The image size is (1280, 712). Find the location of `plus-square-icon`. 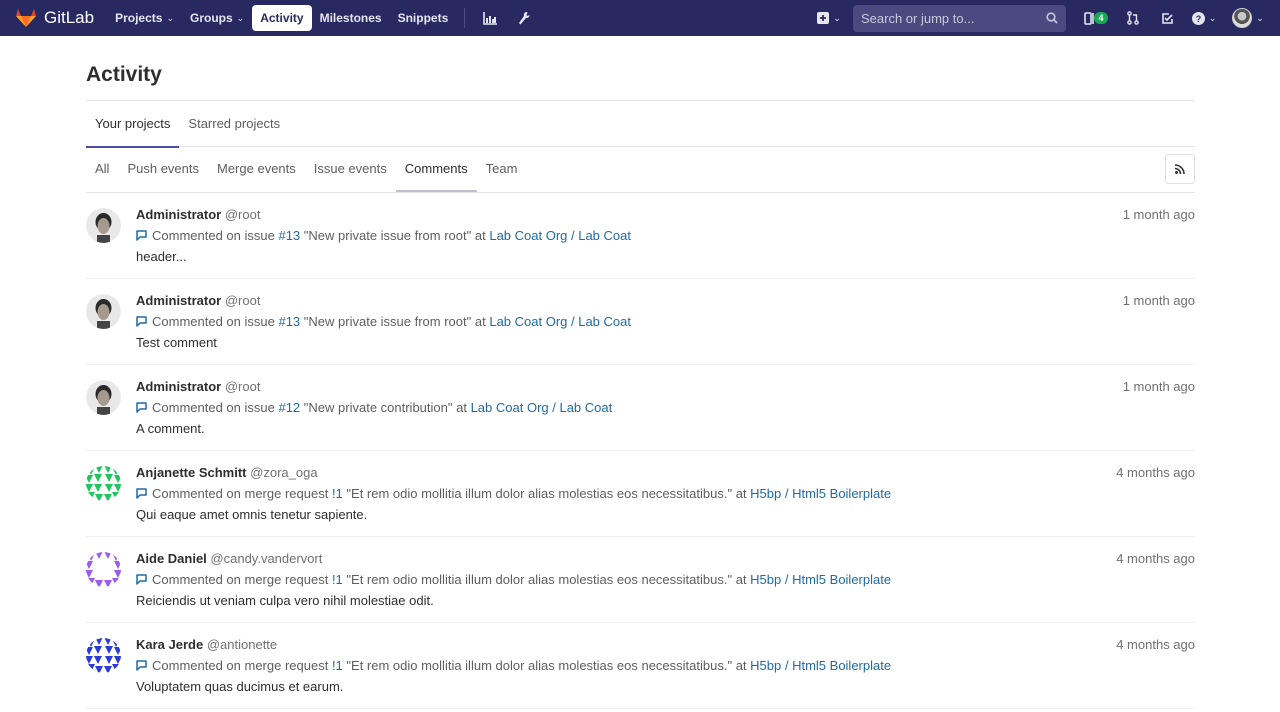

plus-square-icon is located at coordinates (823, 18).